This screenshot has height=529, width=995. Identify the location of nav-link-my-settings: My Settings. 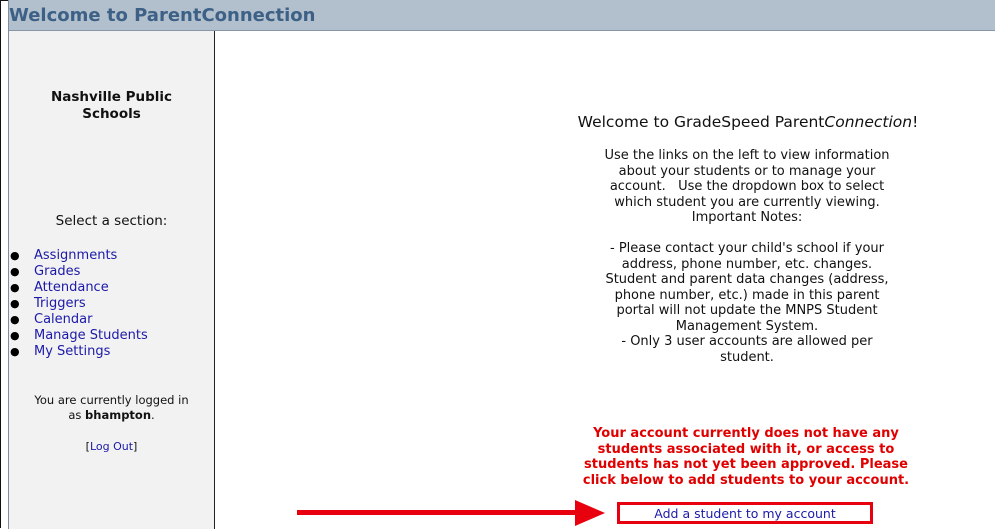
(72, 351).